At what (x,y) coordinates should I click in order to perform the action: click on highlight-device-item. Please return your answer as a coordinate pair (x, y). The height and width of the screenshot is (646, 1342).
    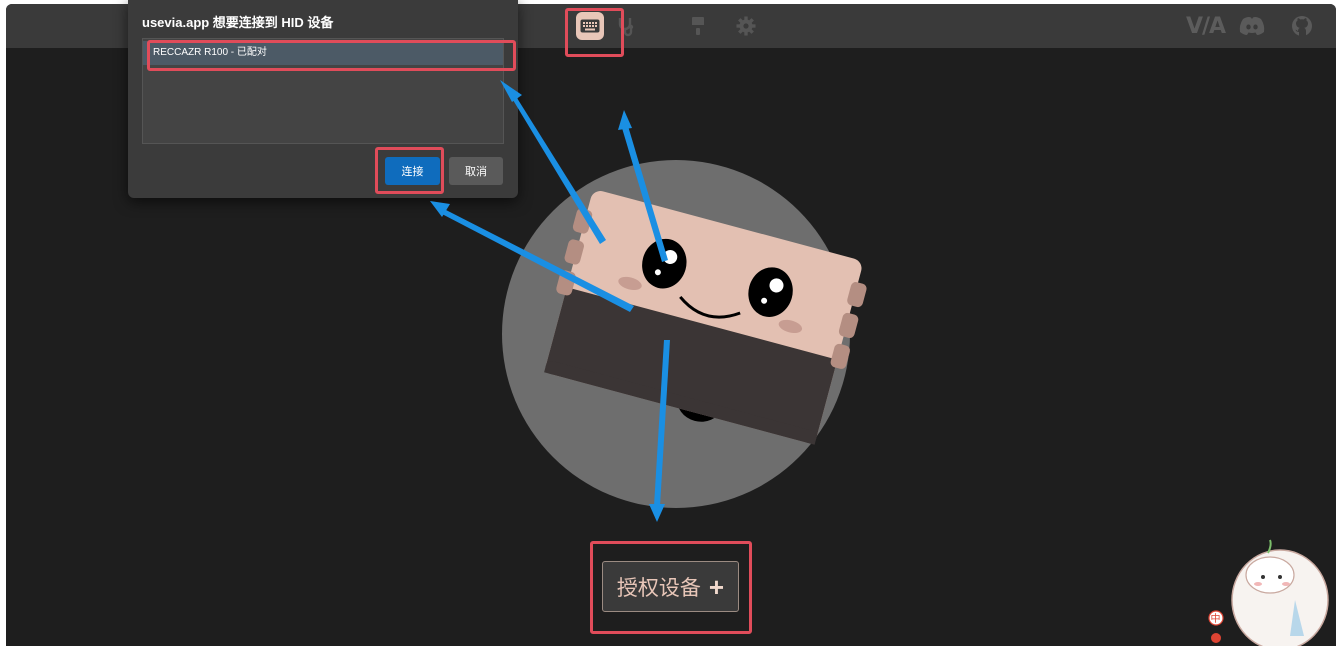
    Looking at the image, I should click on (331, 55).